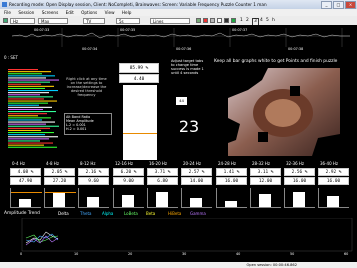 The width and height of the screenshot is (357, 268). What do you see at coordinates (53, 20) in the screenshot?
I see `max-select: Max` at bounding box center [53, 20].